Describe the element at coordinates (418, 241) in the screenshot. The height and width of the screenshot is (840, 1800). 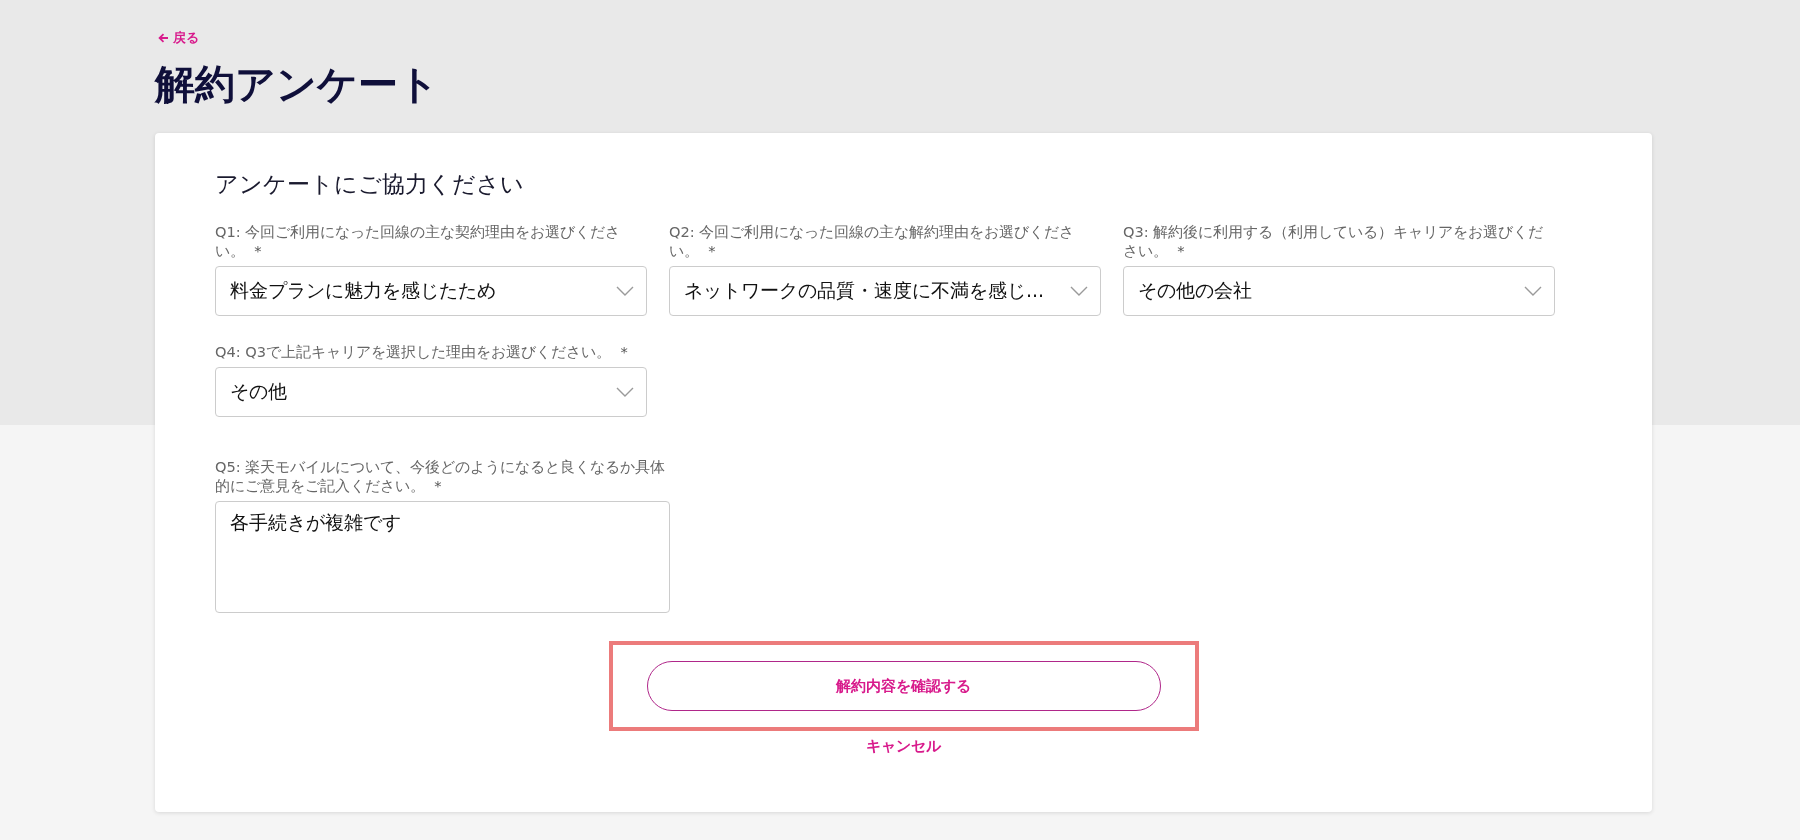
I see `question-label: Q1: 今回ご利用になった回線の主な契約理由をお選びください。 *` at that location.